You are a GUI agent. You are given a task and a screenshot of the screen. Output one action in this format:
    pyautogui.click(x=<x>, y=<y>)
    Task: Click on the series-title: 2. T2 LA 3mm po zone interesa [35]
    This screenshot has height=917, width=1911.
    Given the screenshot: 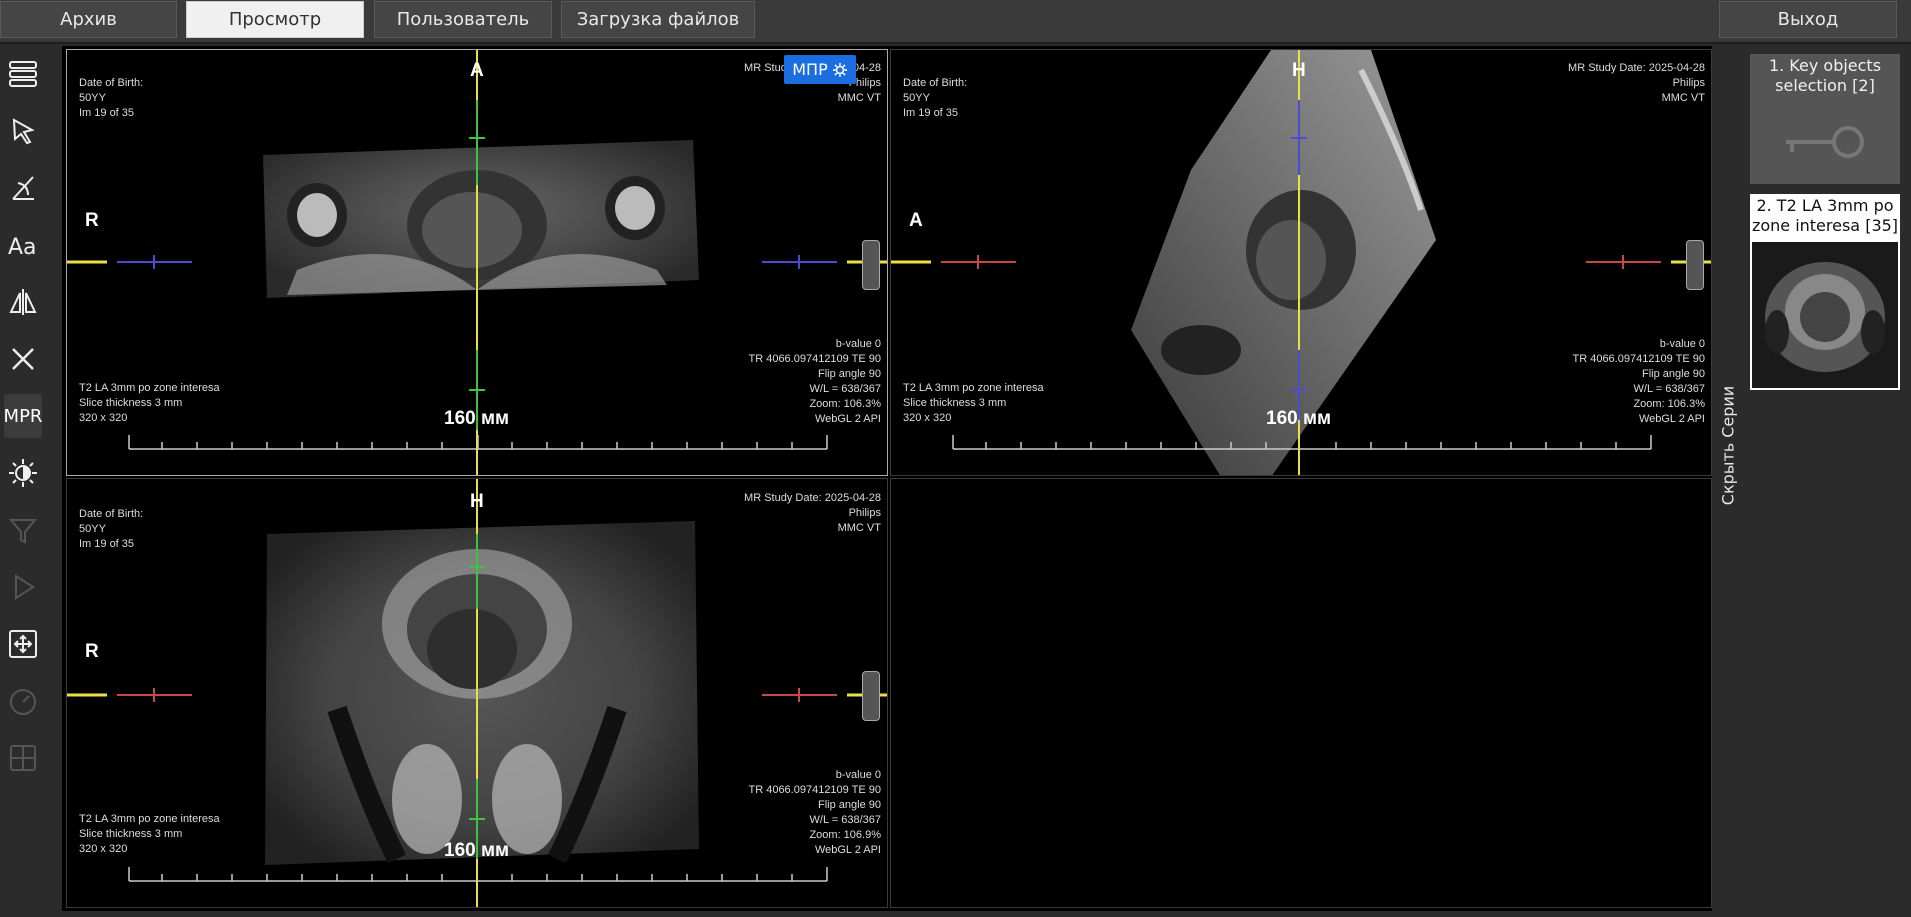 What is the action you would take?
    pyautogui.click(x=1825, y=215)
    